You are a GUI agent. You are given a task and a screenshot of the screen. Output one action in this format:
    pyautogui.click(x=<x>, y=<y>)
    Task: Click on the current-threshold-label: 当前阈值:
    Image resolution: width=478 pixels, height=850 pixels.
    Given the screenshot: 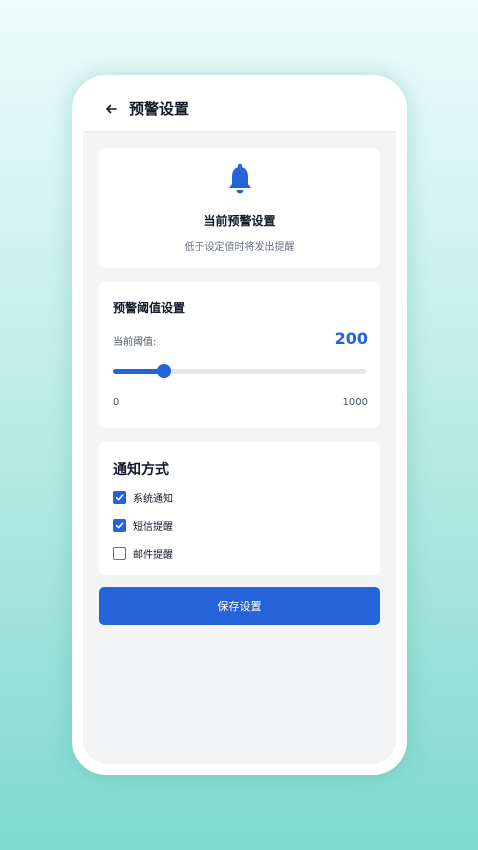 What is the action you would take?
    pyautogui.click(x=135, y=342)
    